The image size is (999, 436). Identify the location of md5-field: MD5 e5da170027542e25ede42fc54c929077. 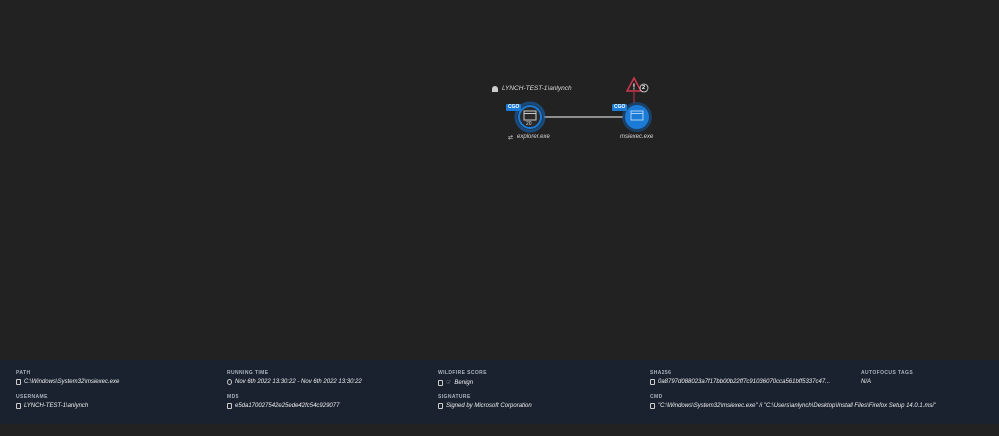
(283, 401).